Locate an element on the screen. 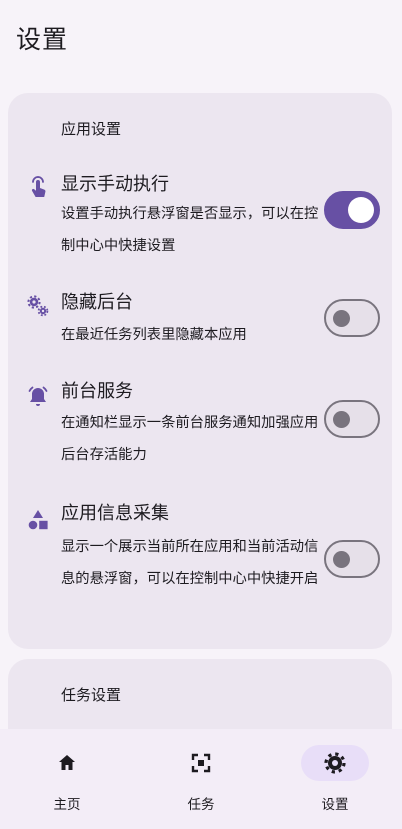 This screenshot has height=829, width=402. settings-gear-icon is located at coordinates (335, 763).